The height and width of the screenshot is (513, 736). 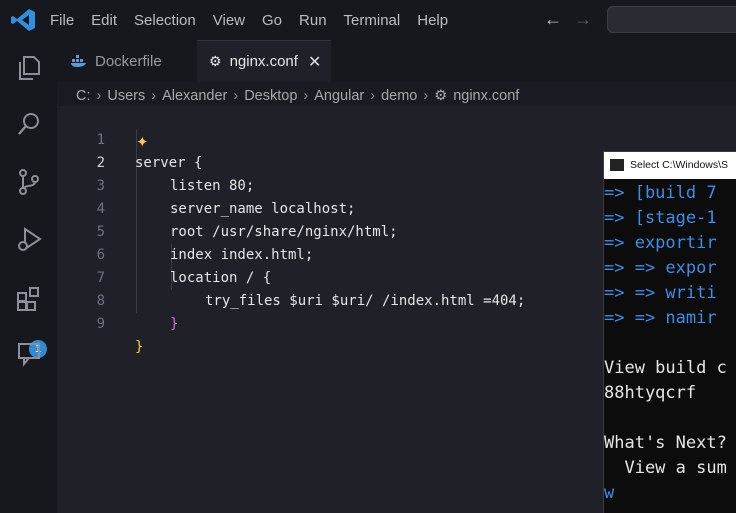 What do you see at coordinates (165, 20) in the screenshot?
I see `menu-selection: Selection` at bounding box center [165, 20].